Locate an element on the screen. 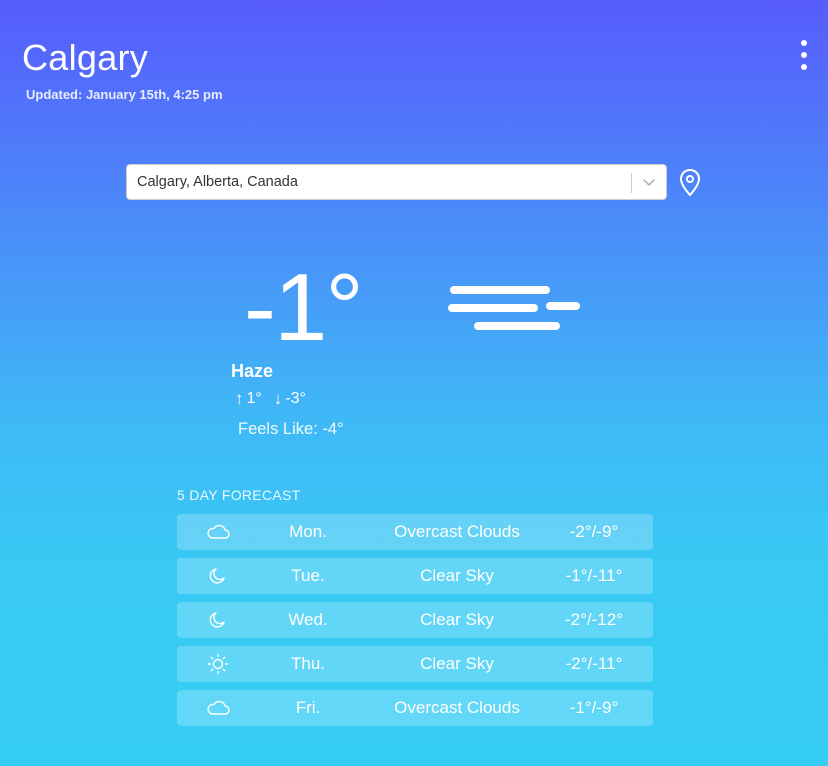 Image resolution: width=828 pixels, height=766 pixels. forecast-title: 5 DAY FORECAST is located at coordinates (239, 495).